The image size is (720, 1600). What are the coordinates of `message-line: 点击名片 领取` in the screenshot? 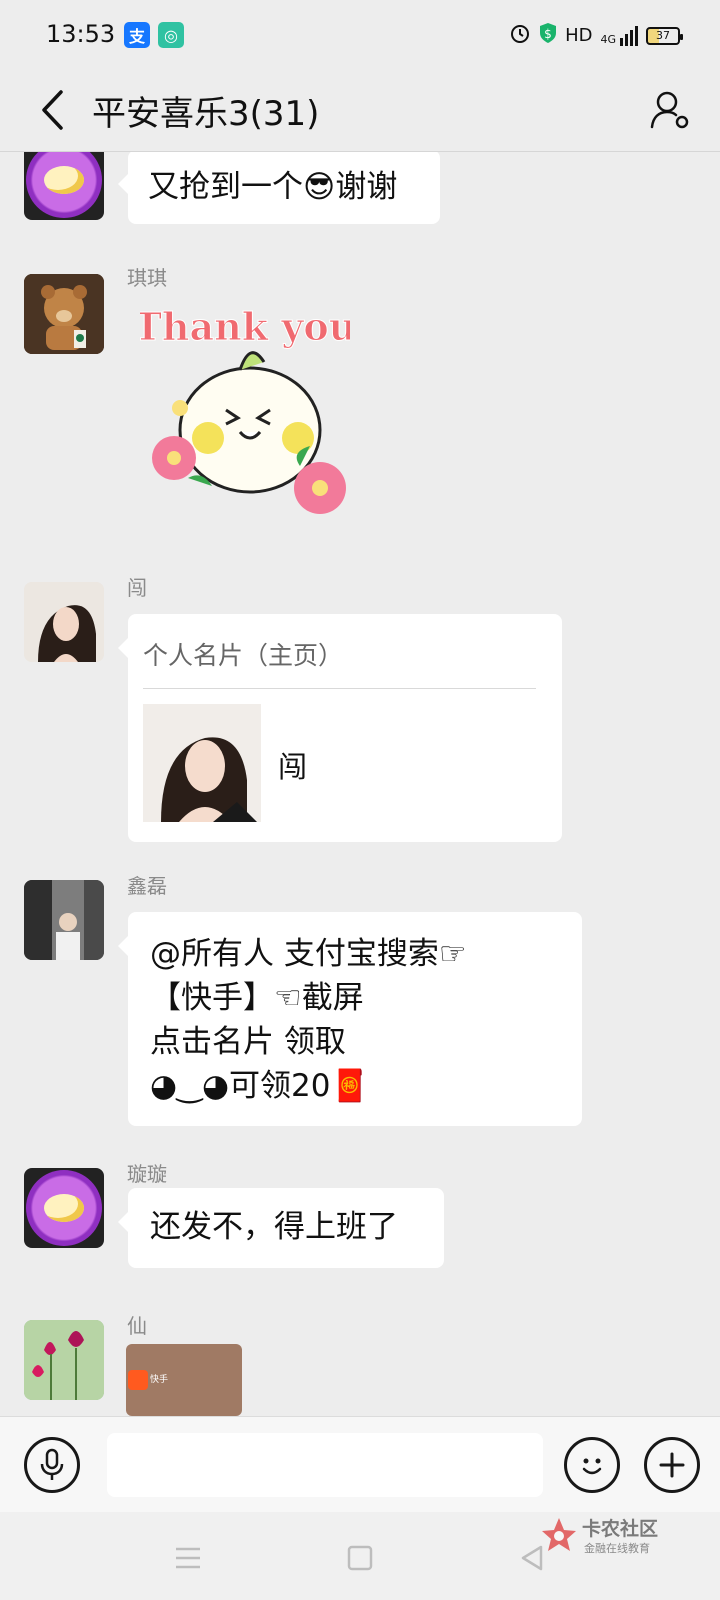 It's located at (248, 1042).